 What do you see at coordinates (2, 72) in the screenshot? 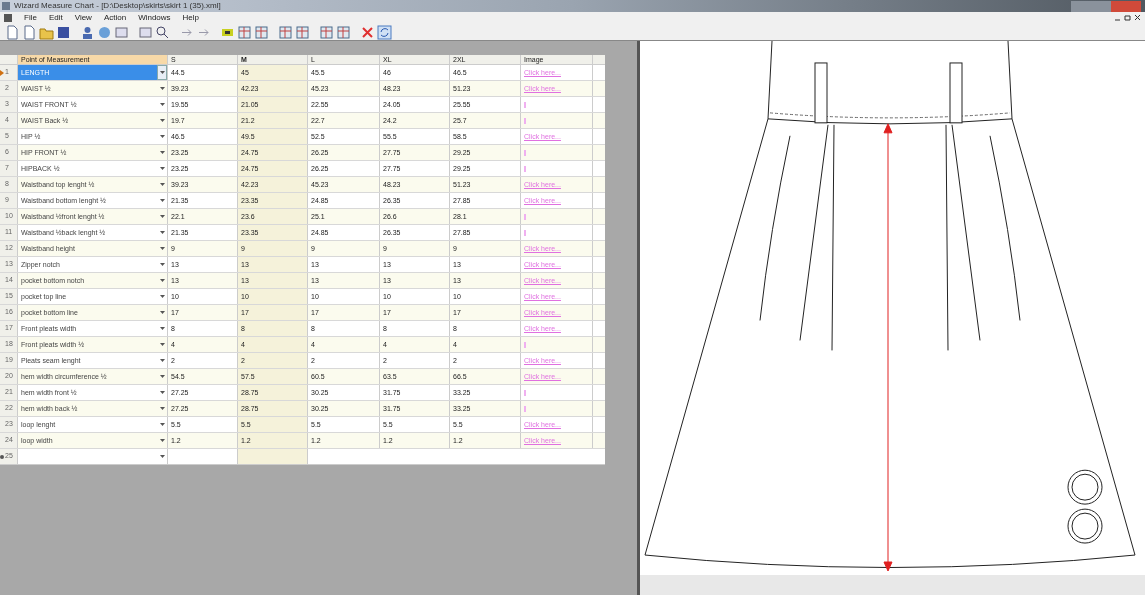
I see `current-row-icon` at bounding box center [2, 72].